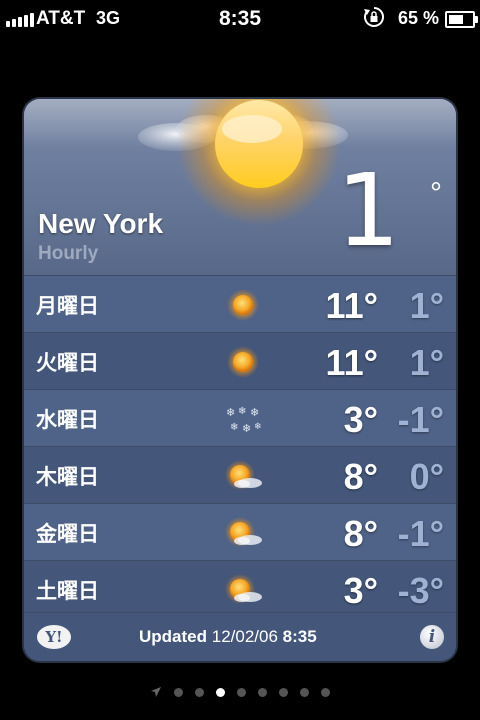 This screenshot has width=480, height=720. Describe the element at coordinates (374, 17) in the screenshot. I see `rotation-lock-icon` at that location.